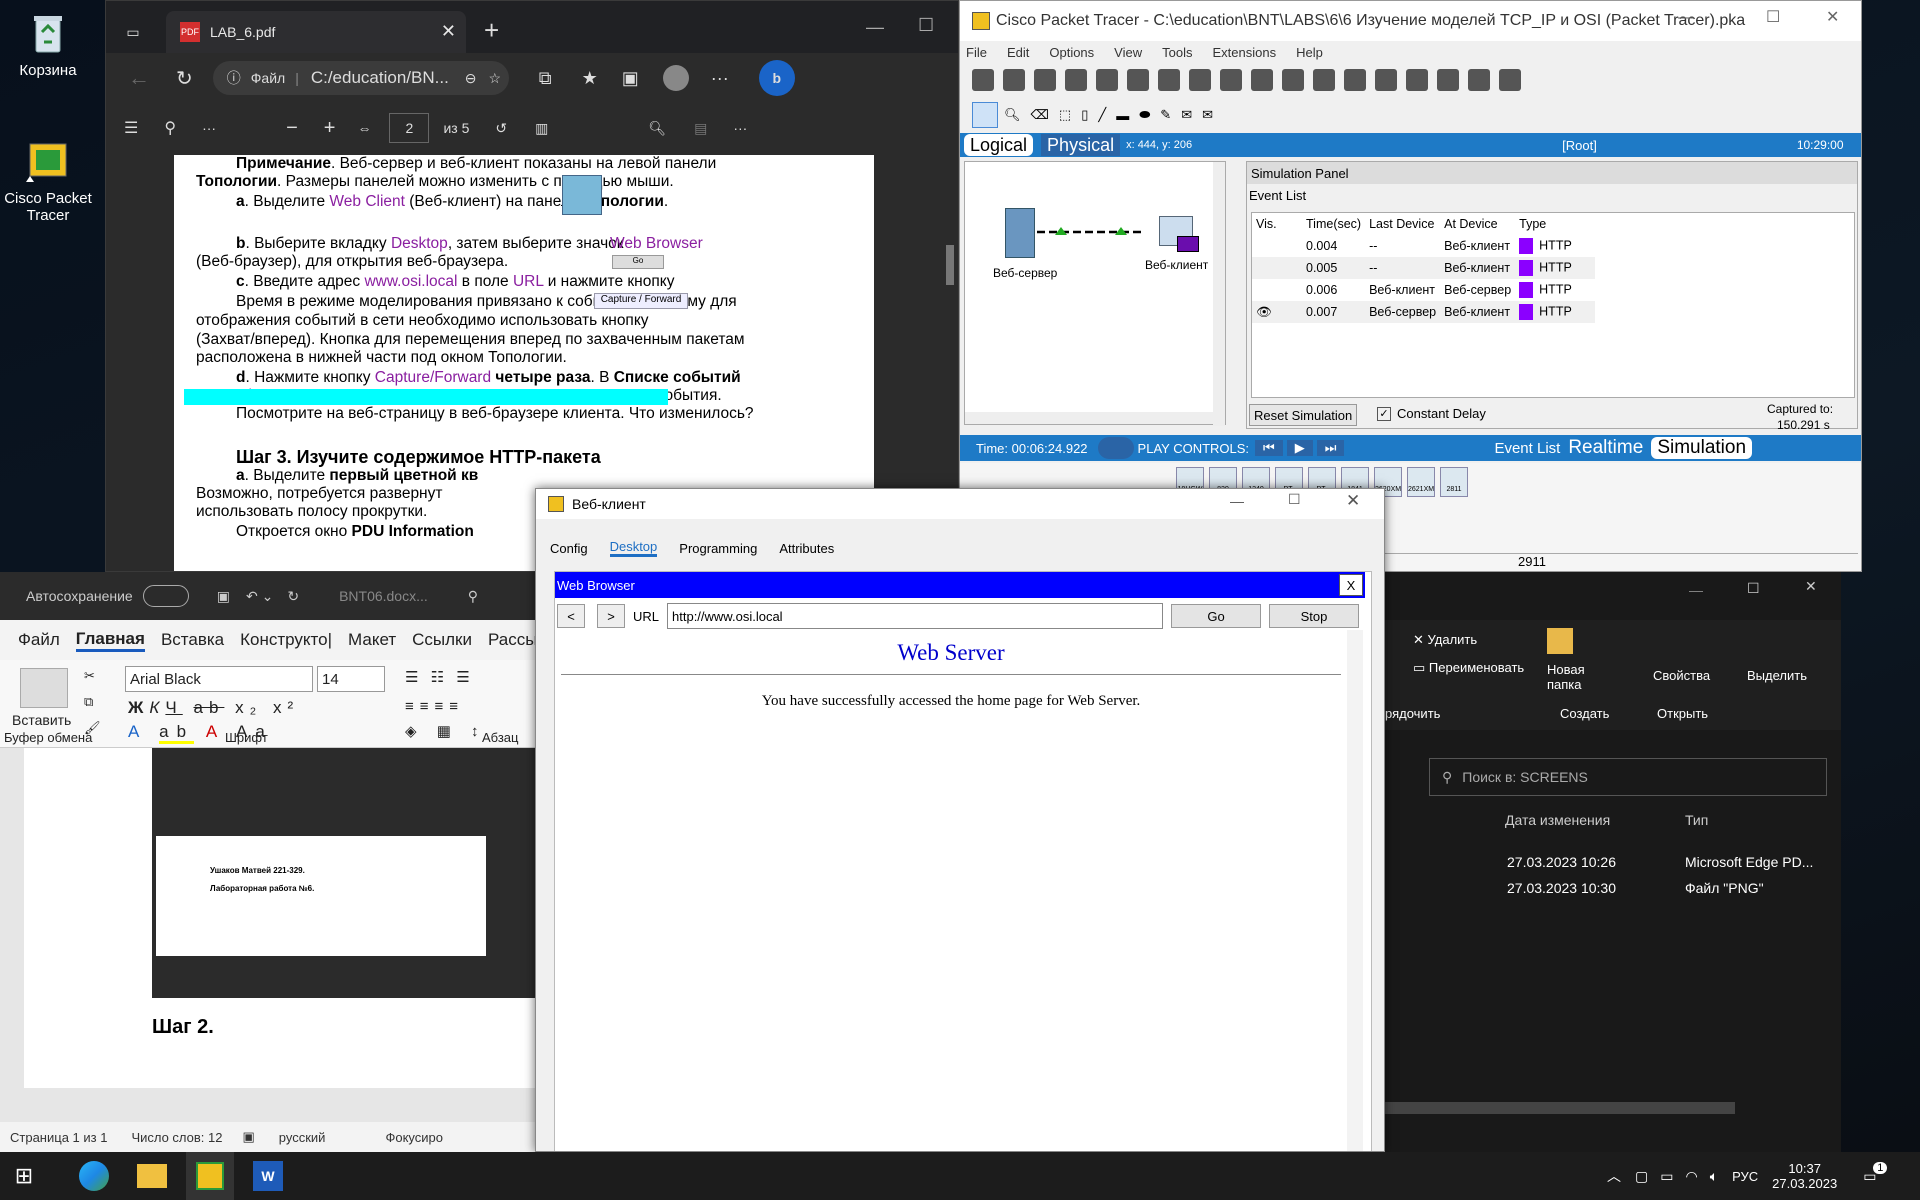  What do you see at coordinates (1089, 418) in the screenshot?
I see `topology-hscroll` at bounding box center [1089, 418].